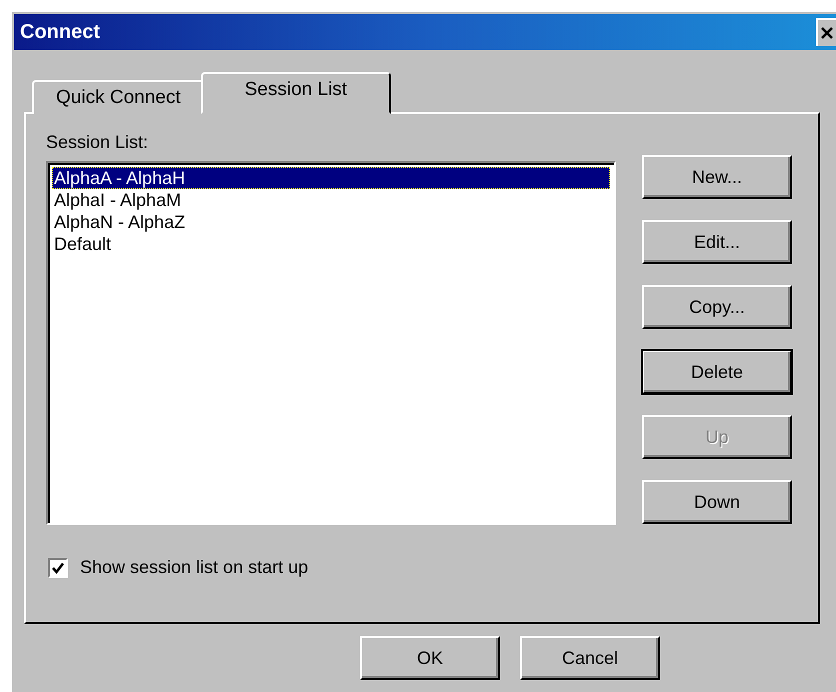  I want to click on dialog-button: OK, so click(430, 658).